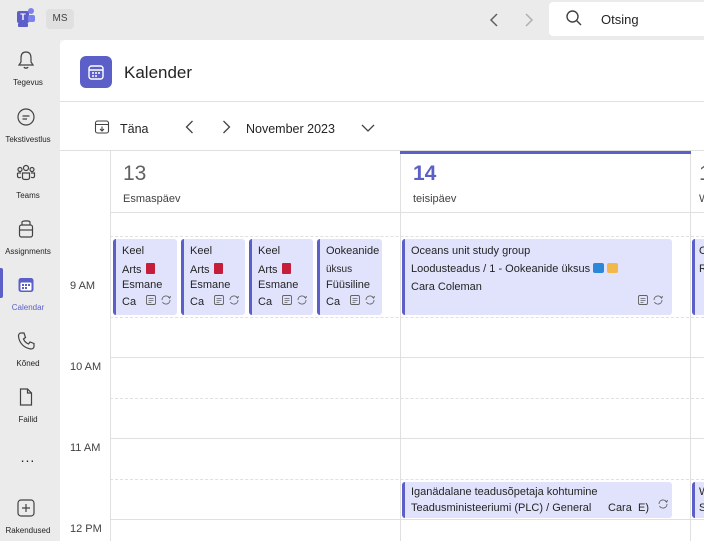 The width and height of the screenshot is (704, 541). Describe the element at coordinates (26, 117) in the screenshot. I see `chat-icon` at that location.